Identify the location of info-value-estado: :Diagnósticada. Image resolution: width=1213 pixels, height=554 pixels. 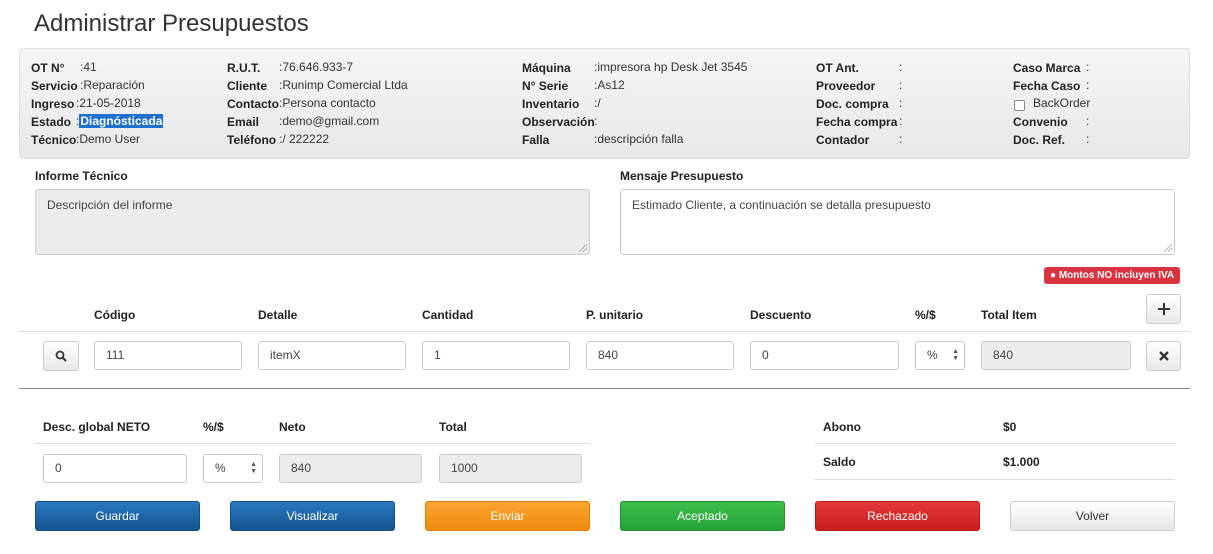
(120, 121).